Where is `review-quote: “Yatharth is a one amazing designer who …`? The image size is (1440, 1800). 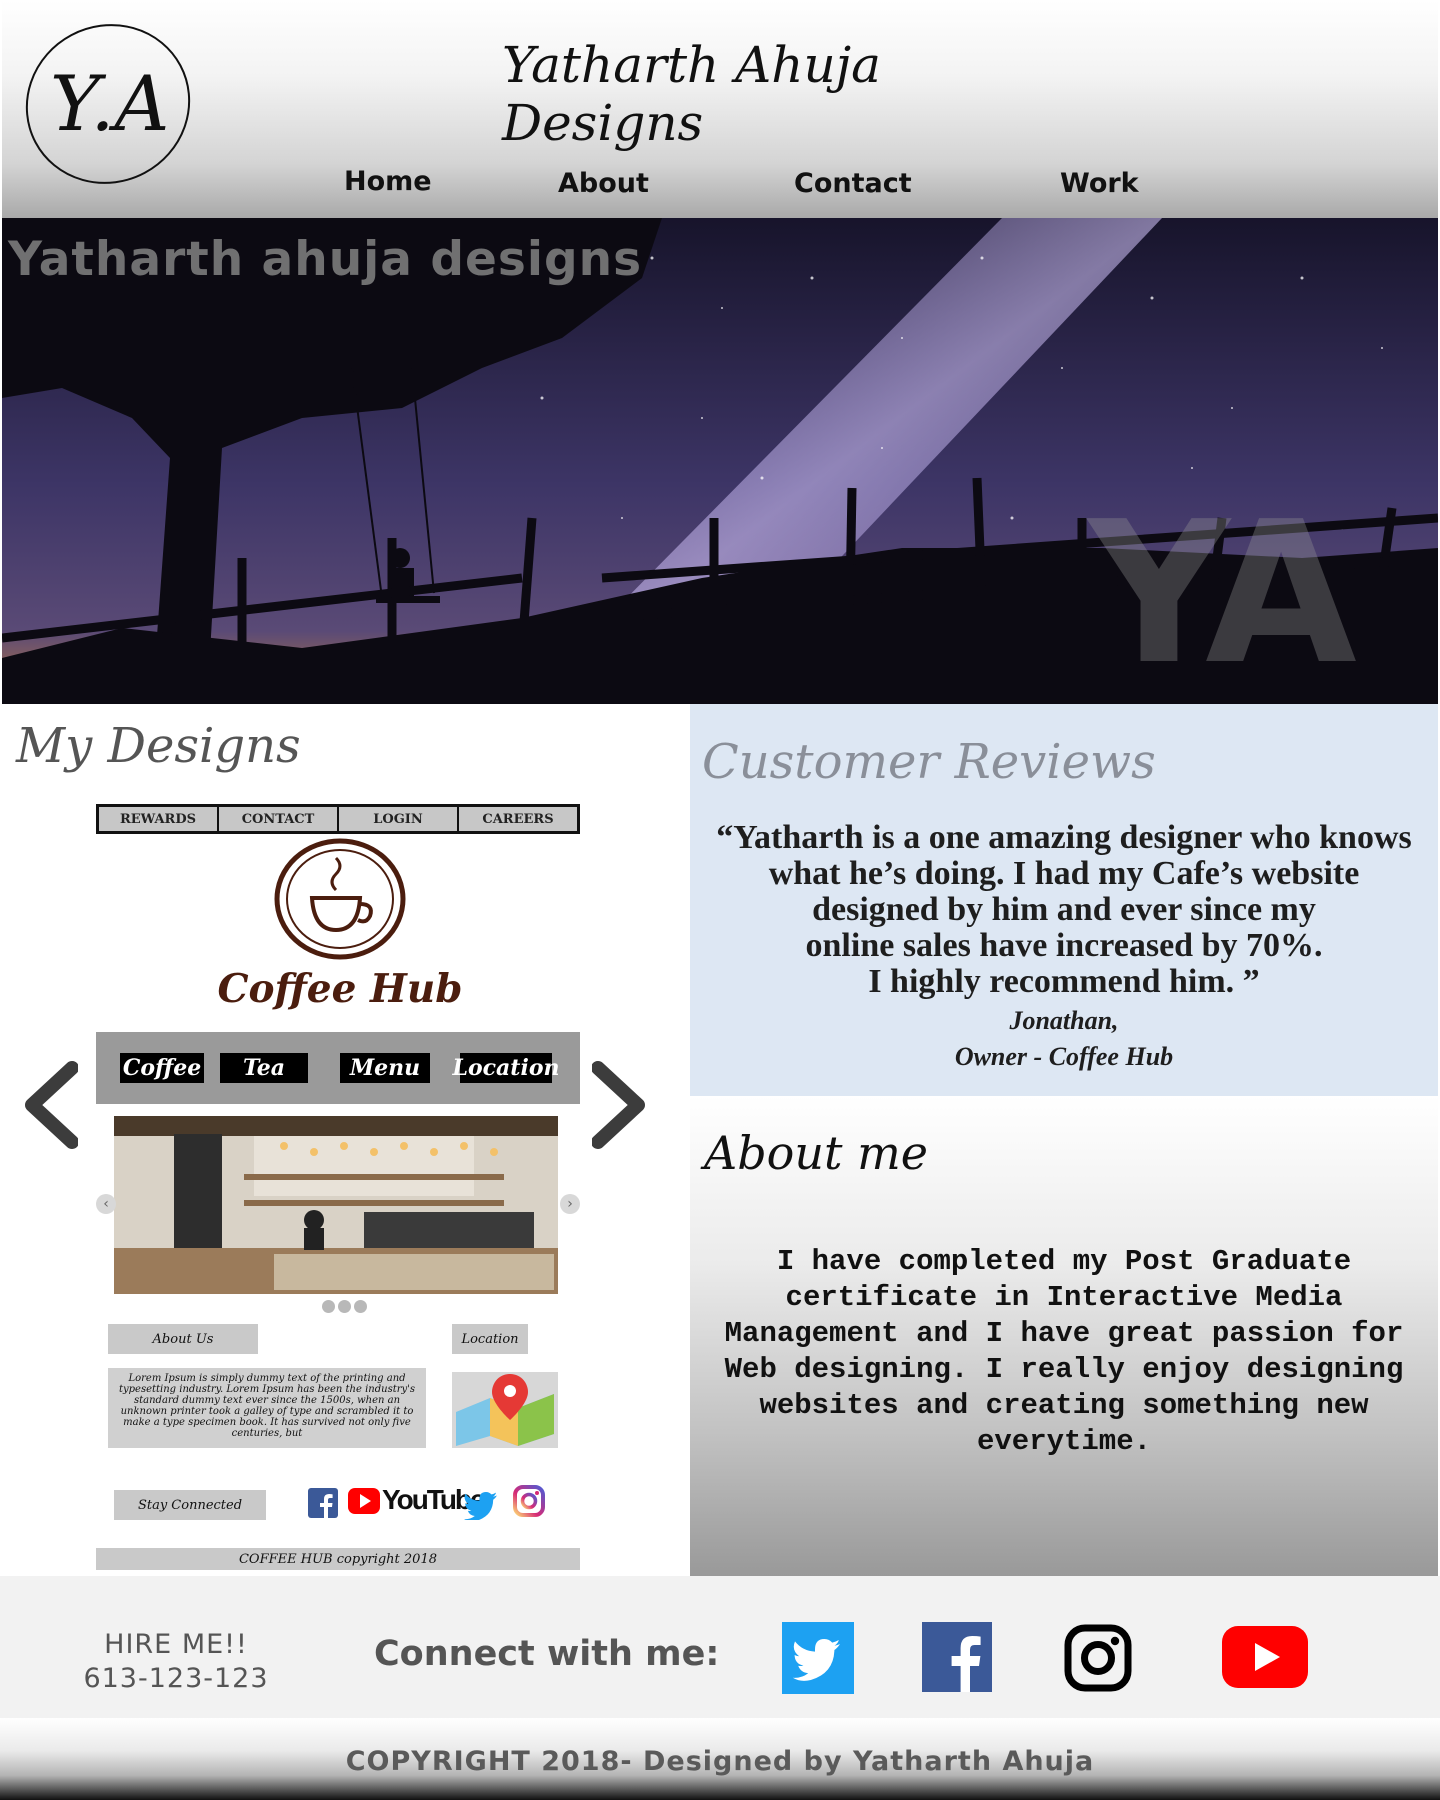 review-quote: “Yatharth is a one amazing designer who … is located at coordinates (1064, 910).